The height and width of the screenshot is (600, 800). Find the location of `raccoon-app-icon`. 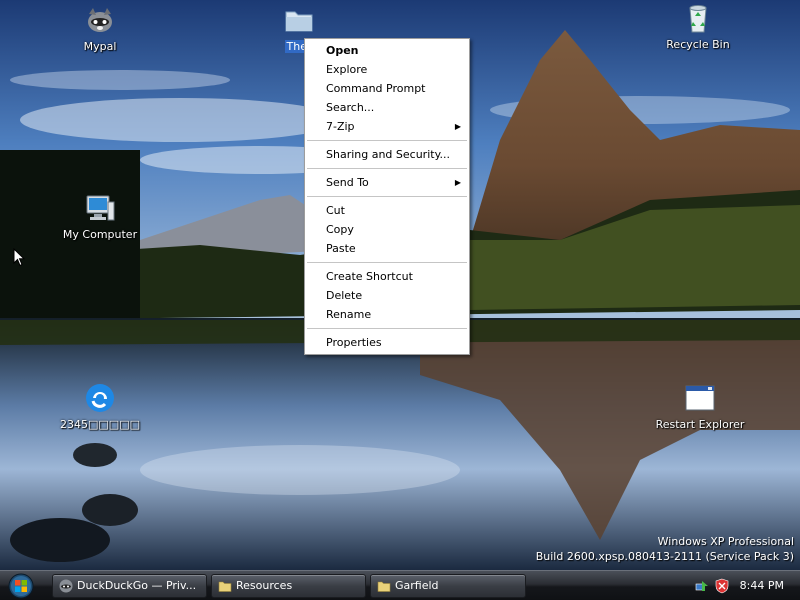

raccoon-app-icon is located at coordinates (100, 20).